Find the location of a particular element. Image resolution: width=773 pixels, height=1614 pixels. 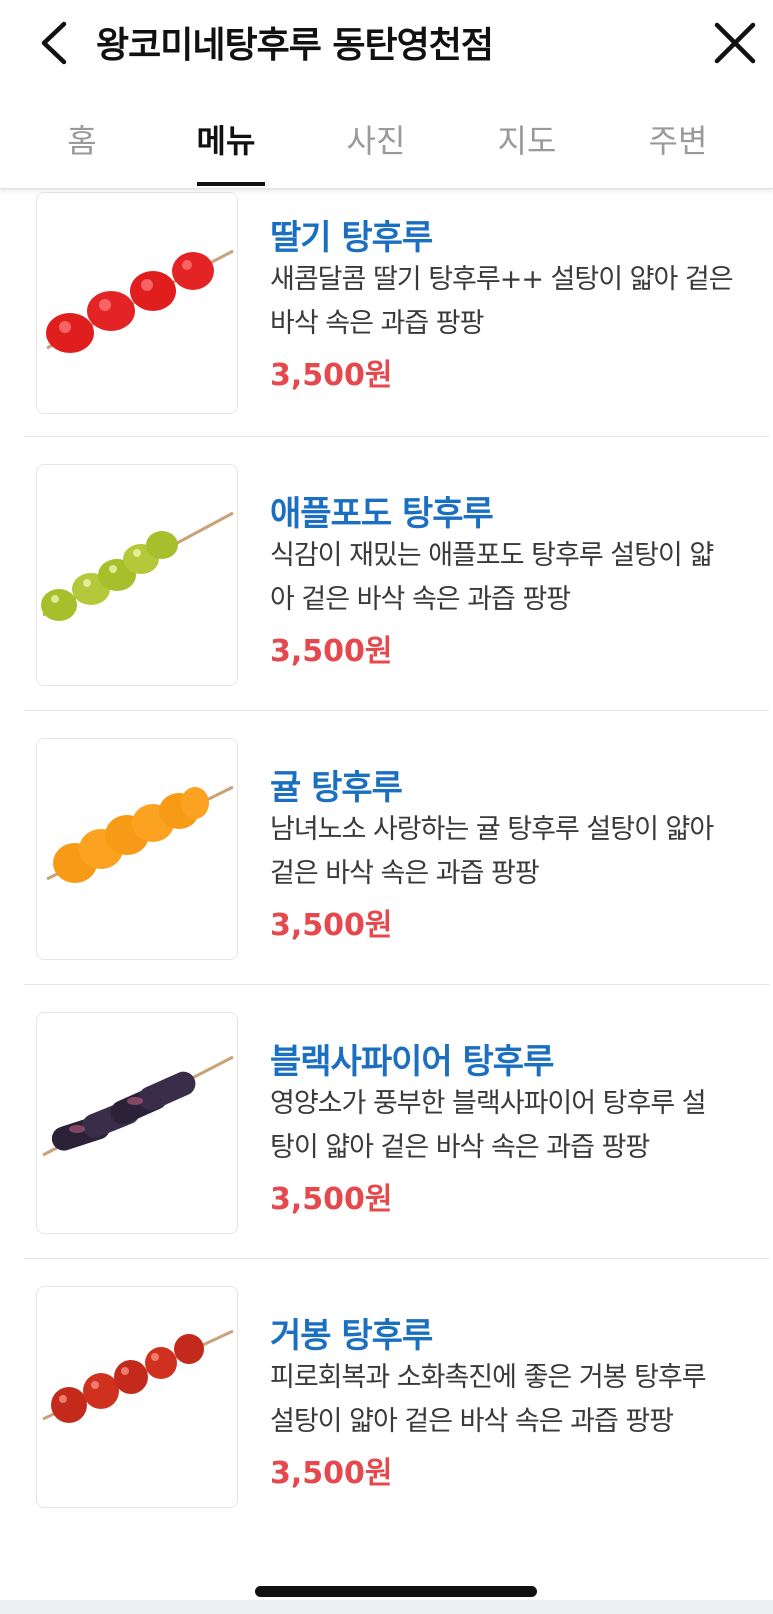

tangerine-tanghulu-image is located at coordinates (140, 834).